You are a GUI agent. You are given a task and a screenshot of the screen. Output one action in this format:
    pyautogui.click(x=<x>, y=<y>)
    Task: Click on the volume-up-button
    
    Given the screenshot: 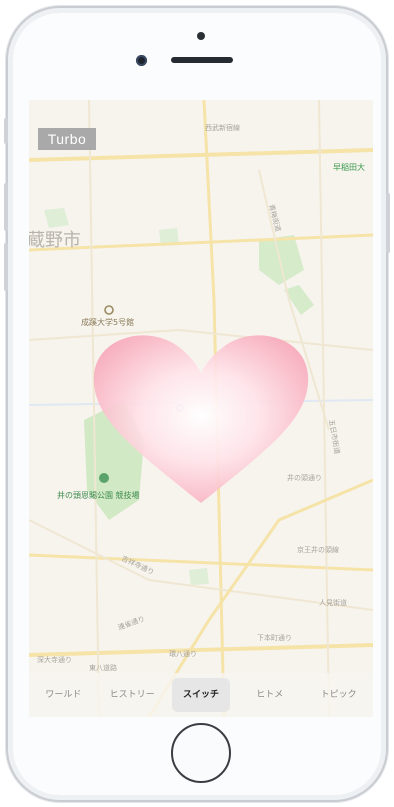 What is the action you would take?
    pyautogui.click(x=6, y=207)
    